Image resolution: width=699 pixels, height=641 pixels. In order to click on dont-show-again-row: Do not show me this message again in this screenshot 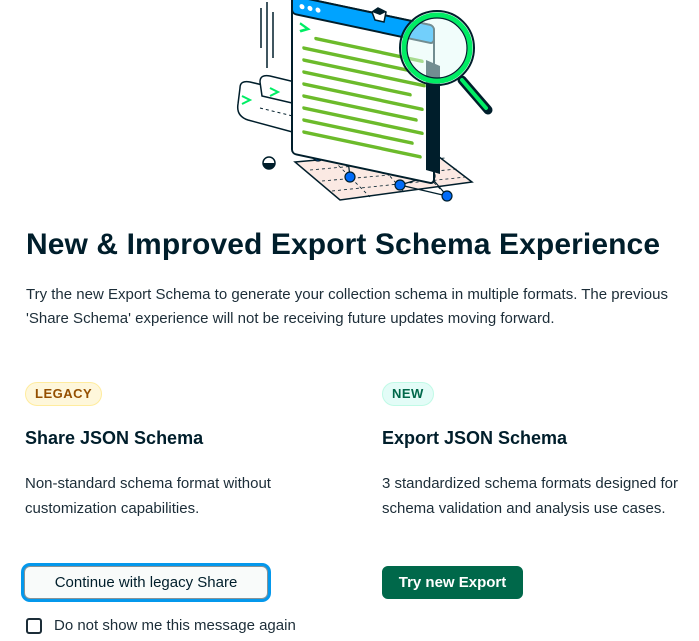, I will do `click(161, 625)`.